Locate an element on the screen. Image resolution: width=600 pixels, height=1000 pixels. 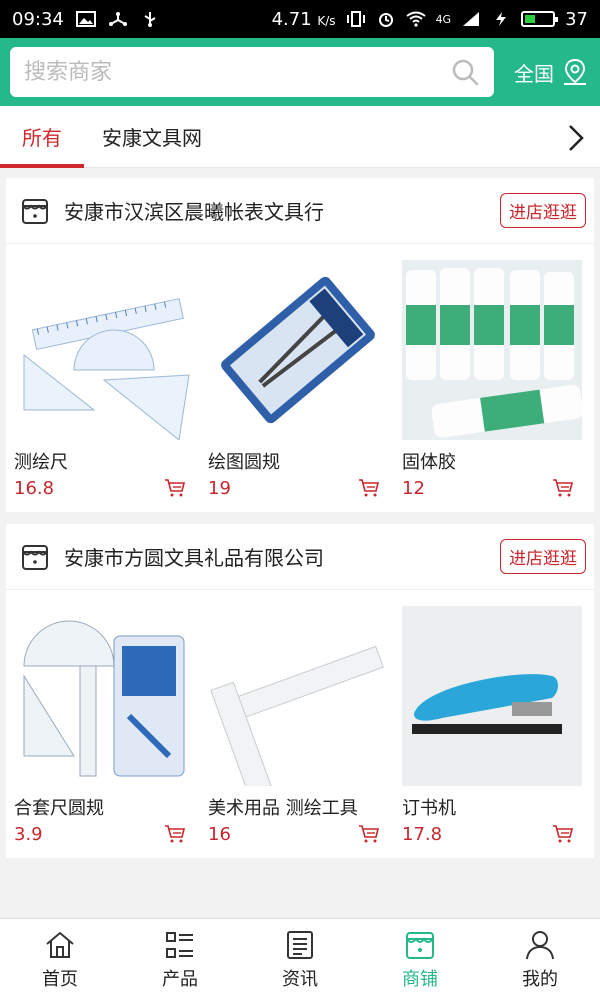
stapler-image is located at coordinates (492, 696).